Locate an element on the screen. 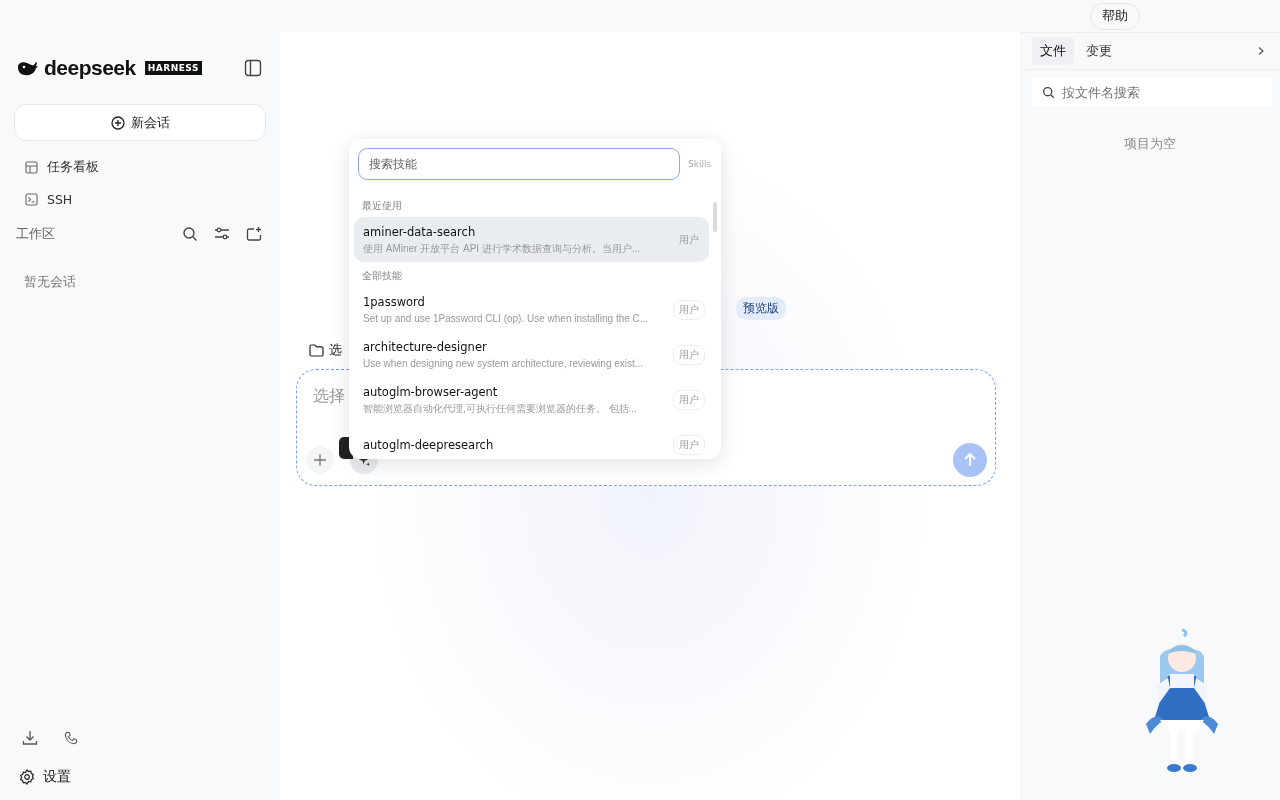  skill-name: 1password is located at coordinates (394, 301).